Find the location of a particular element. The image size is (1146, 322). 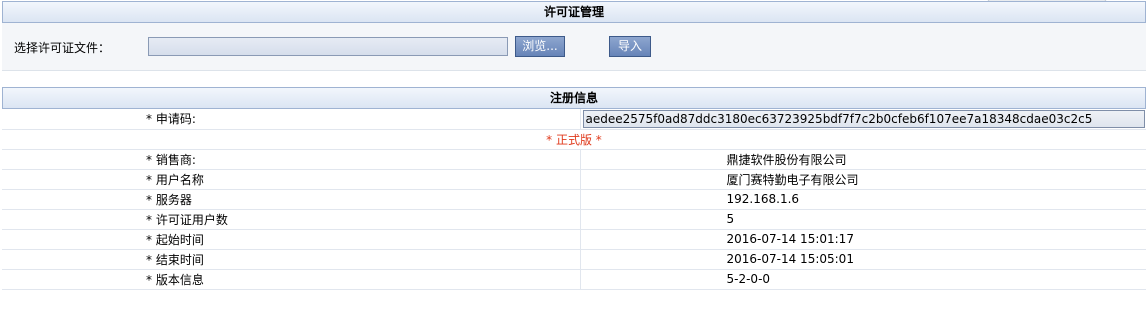

registration-info-header: 注册信息 is located at coordinates (574, 98).